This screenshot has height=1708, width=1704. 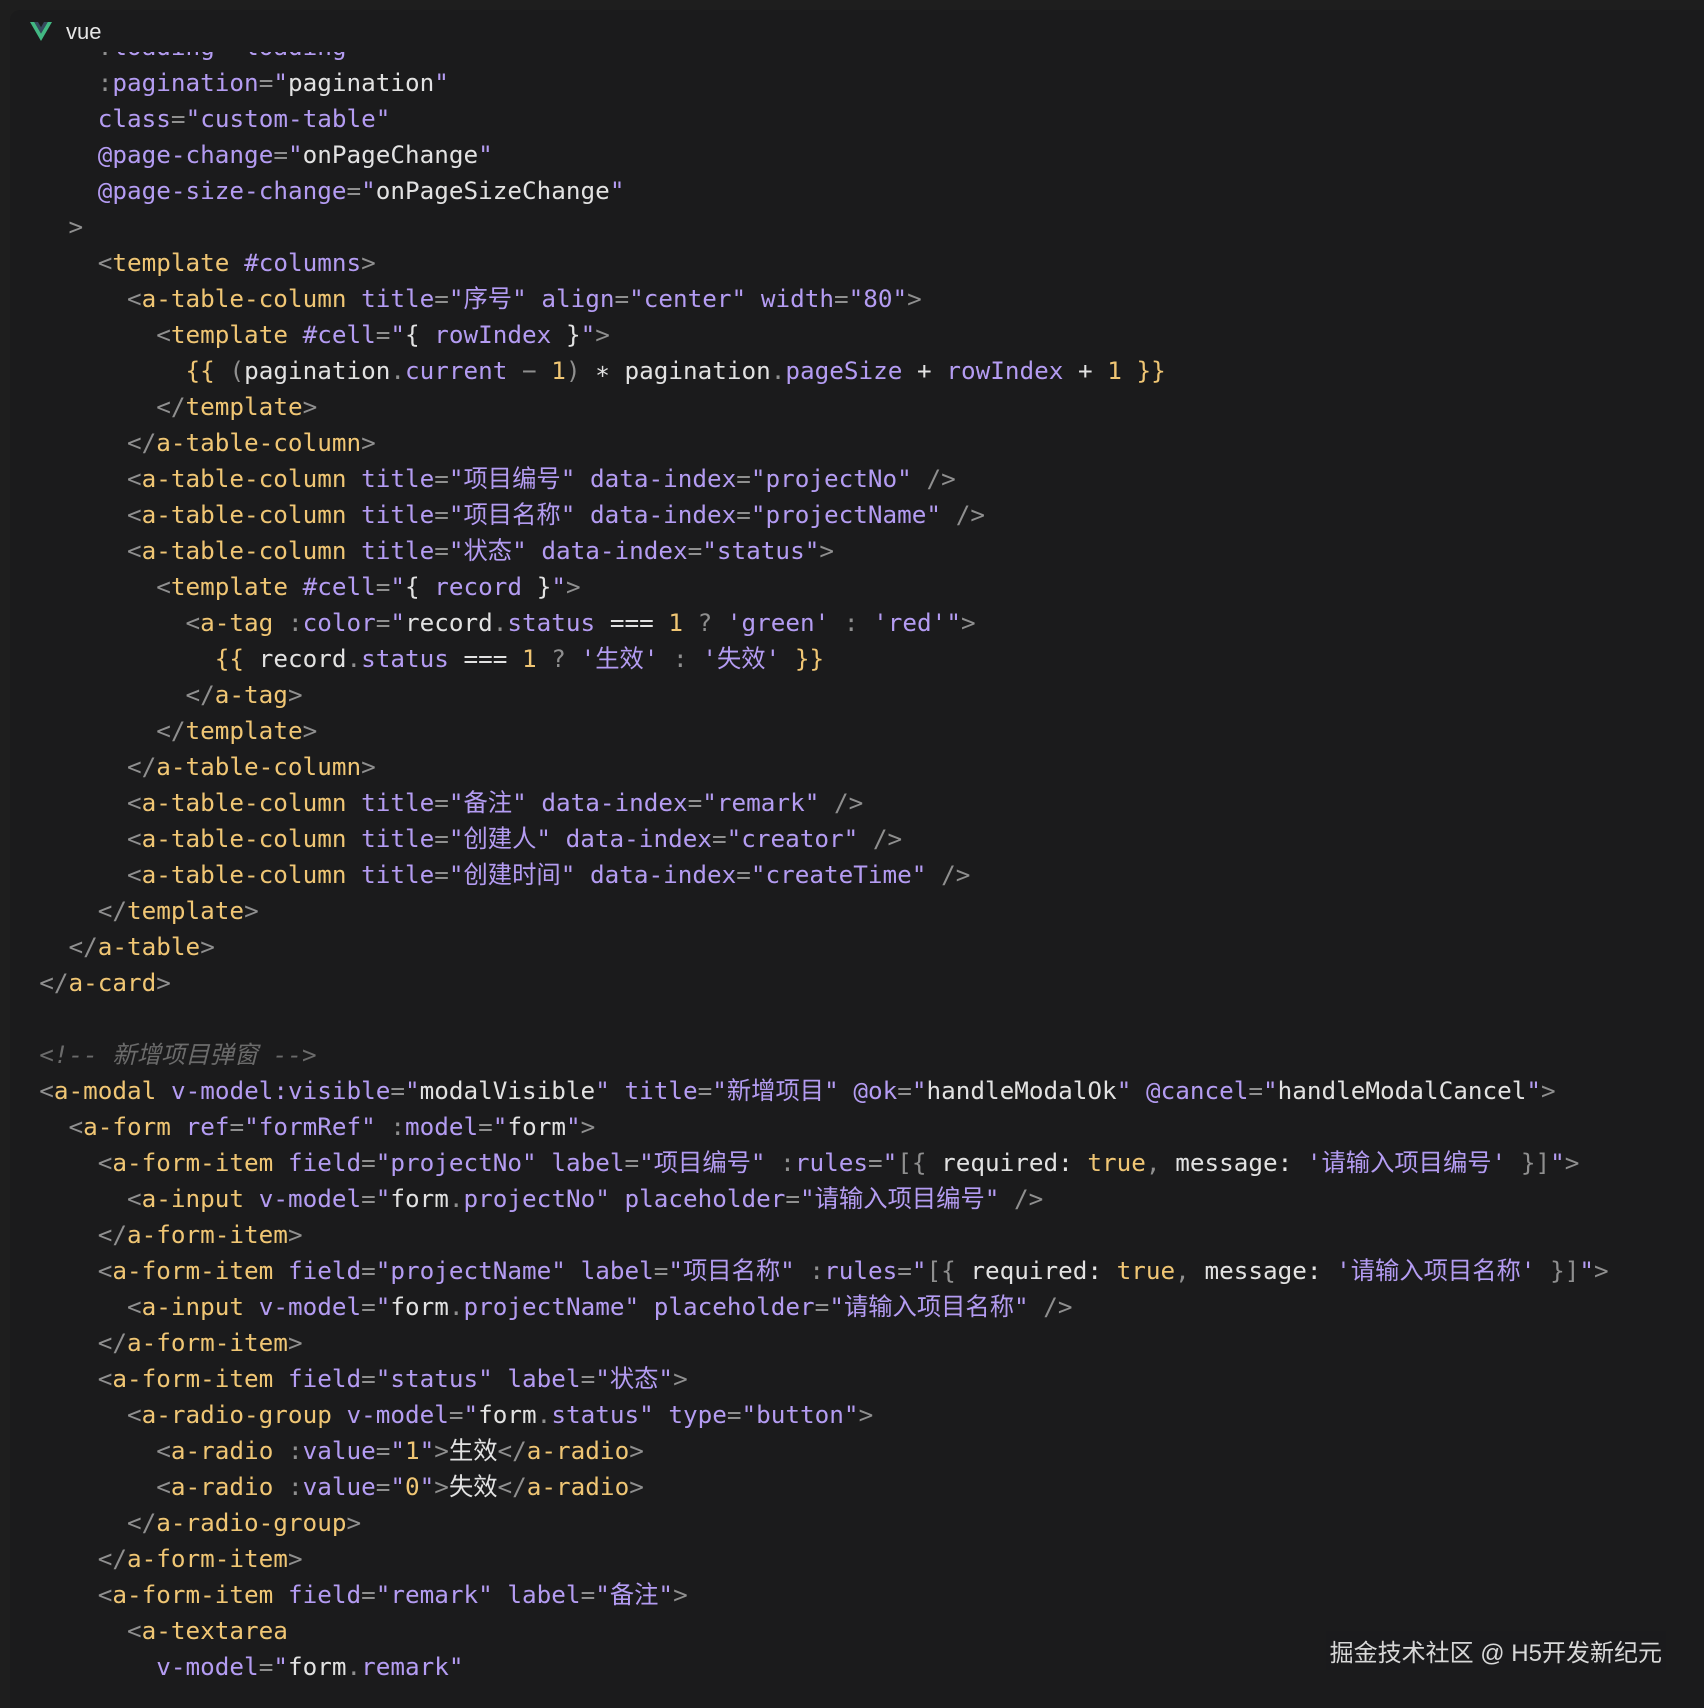 What do you see at coordinates (193, 1270) in the screenshot?
I see `code-token: a-form-item` at bounding box center [193, 1270].